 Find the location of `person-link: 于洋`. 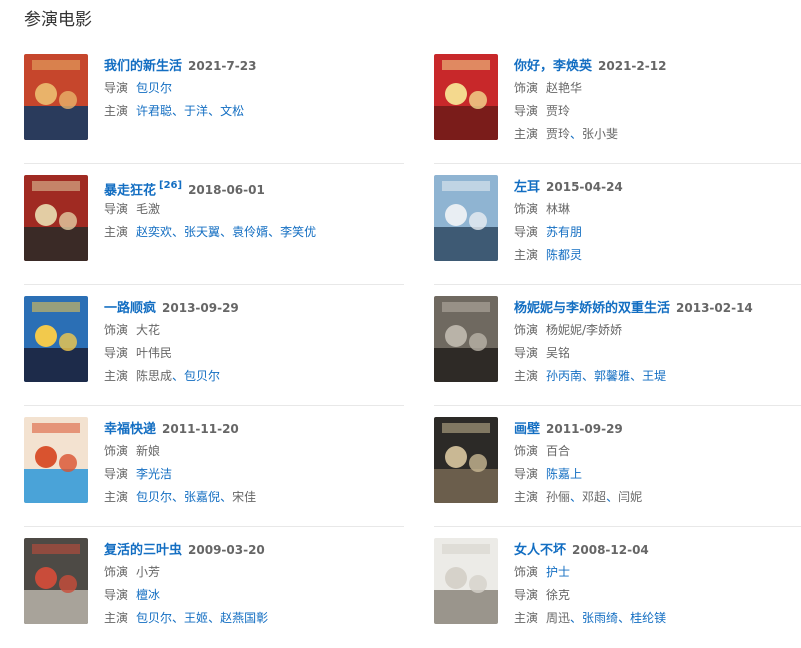

person-link: 于洋 is located at coordinates (196, 111).